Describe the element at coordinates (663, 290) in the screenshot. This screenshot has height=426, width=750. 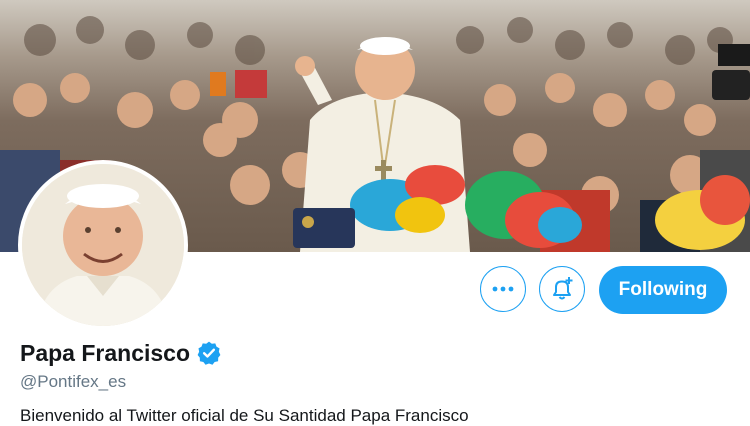
I see `following-button: Following` at that location.